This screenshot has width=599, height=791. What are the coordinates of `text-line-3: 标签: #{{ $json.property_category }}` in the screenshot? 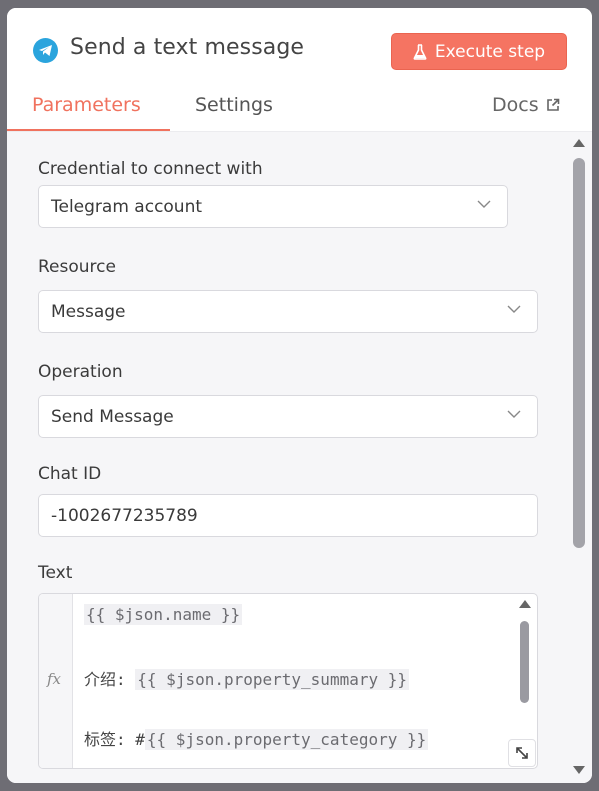 It's located at (256, 738).